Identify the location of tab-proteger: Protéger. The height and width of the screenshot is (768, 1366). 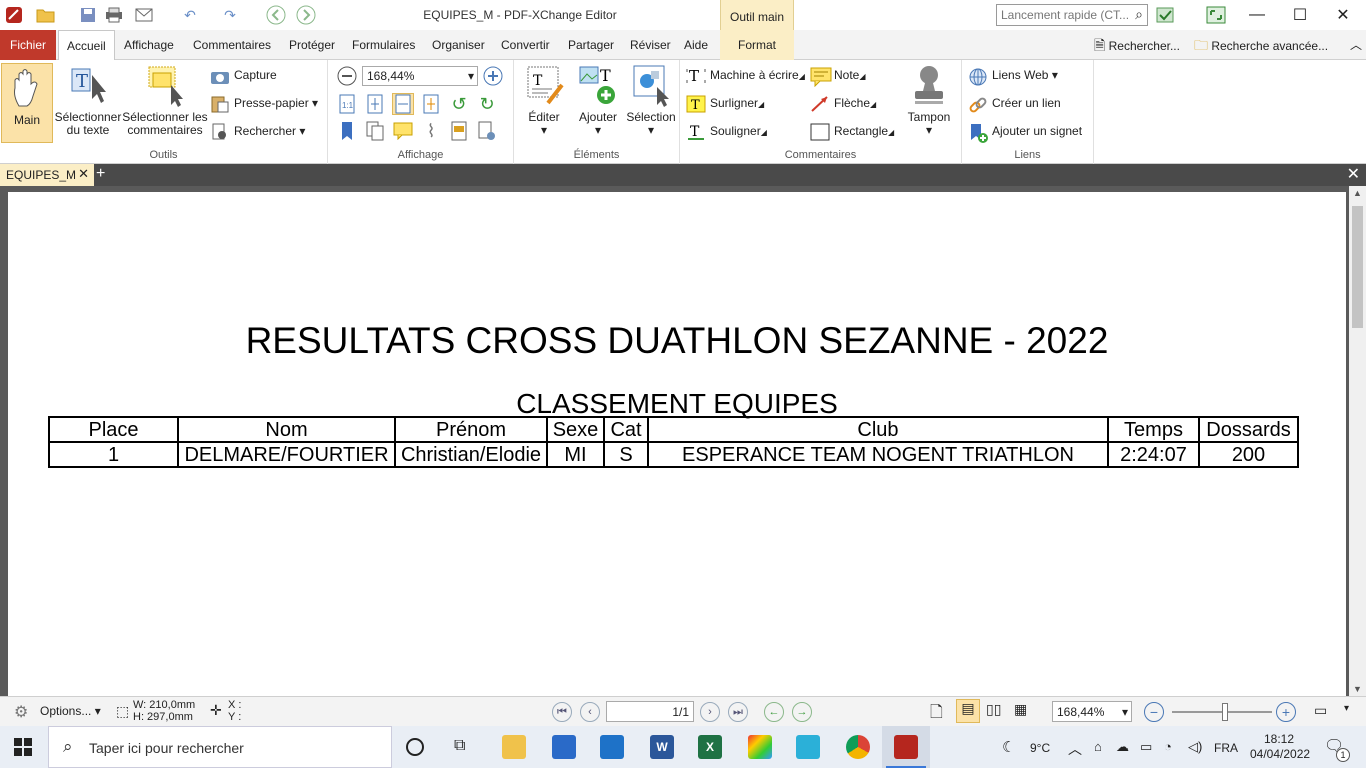
(312, 45).